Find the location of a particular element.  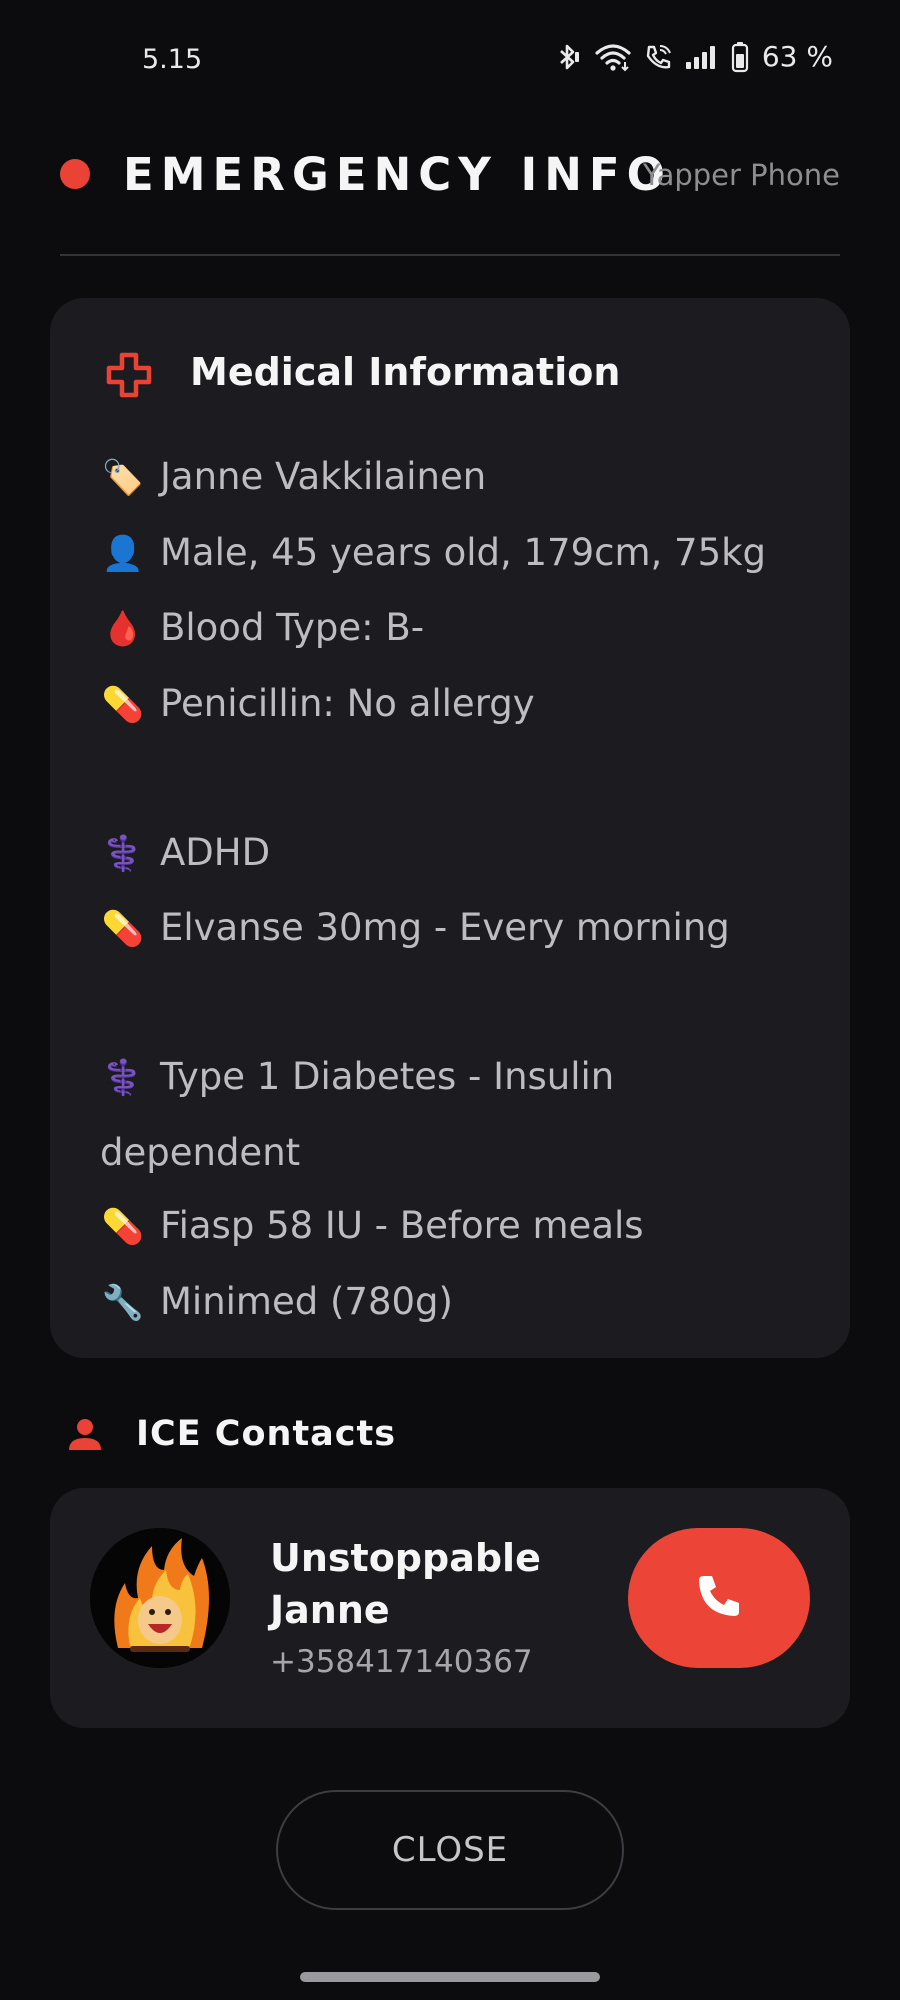

home-indicator is located at coordinates (450, 1977).